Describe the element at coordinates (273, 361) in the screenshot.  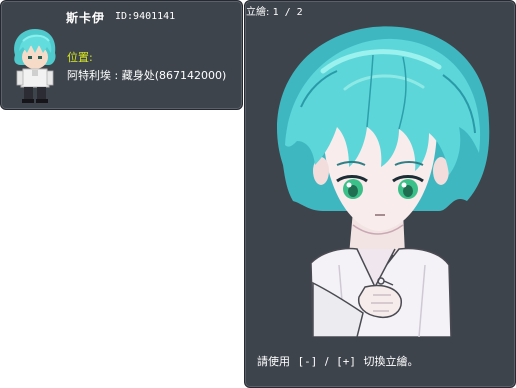
I see `hint-prefix: 請使用` at that location.